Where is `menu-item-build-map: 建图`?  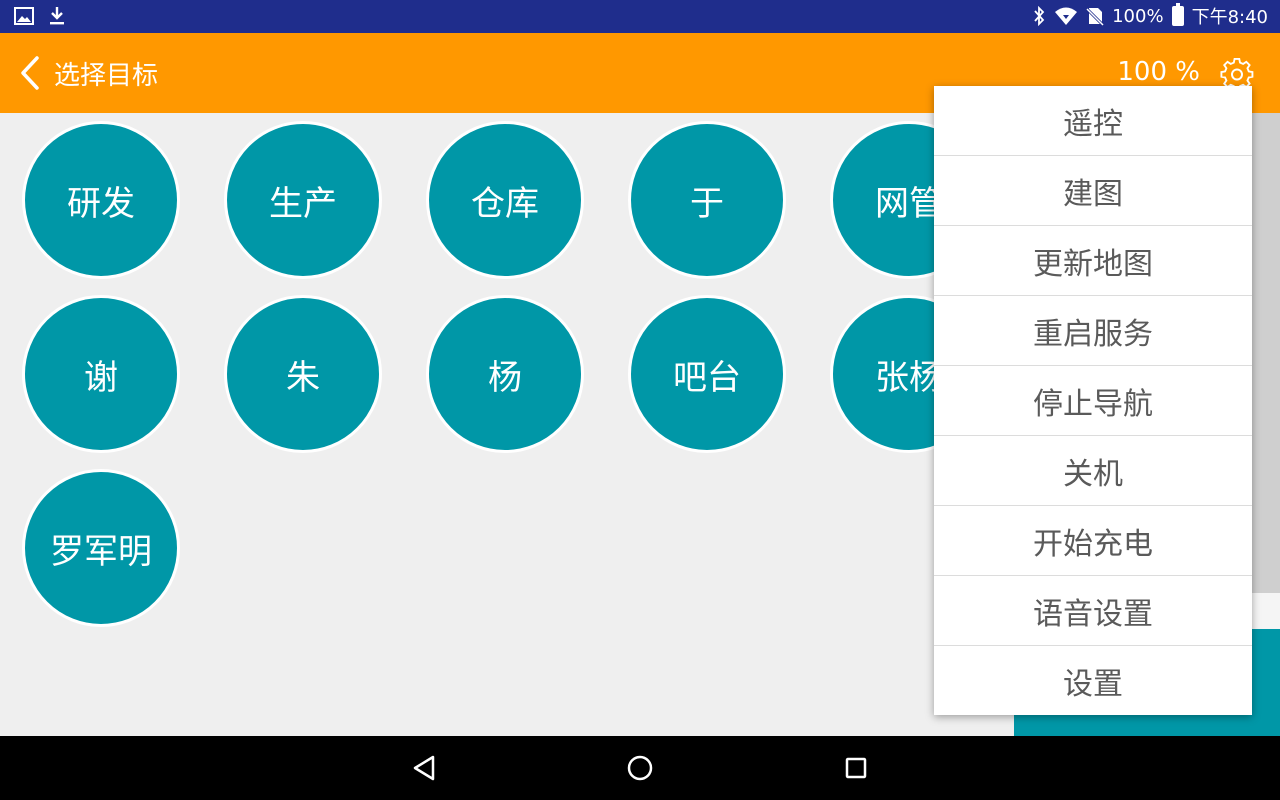 menu-item-build-map: 建图 is located at coordinates (1093, 191).